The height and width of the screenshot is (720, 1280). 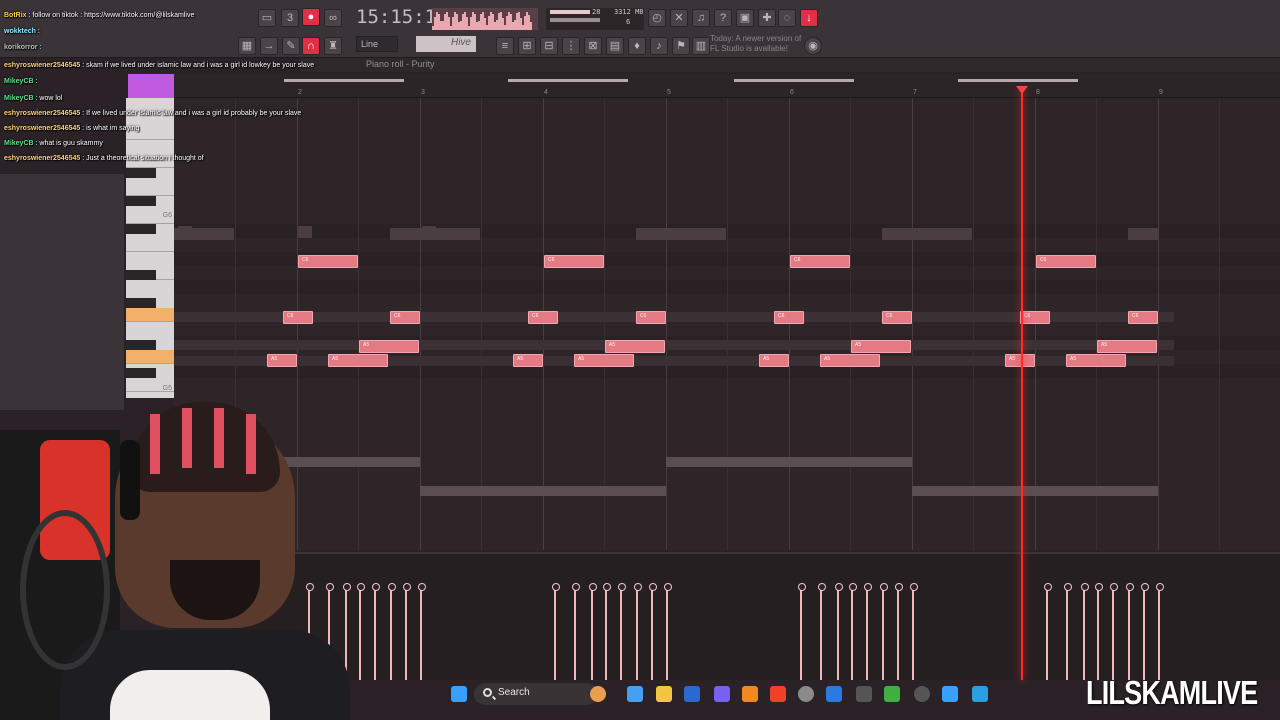 What do you see at coordinates (593, 46) in the screenshot?
I see `channel-rack-icon: ⊠` at bounding box center [593, 46].